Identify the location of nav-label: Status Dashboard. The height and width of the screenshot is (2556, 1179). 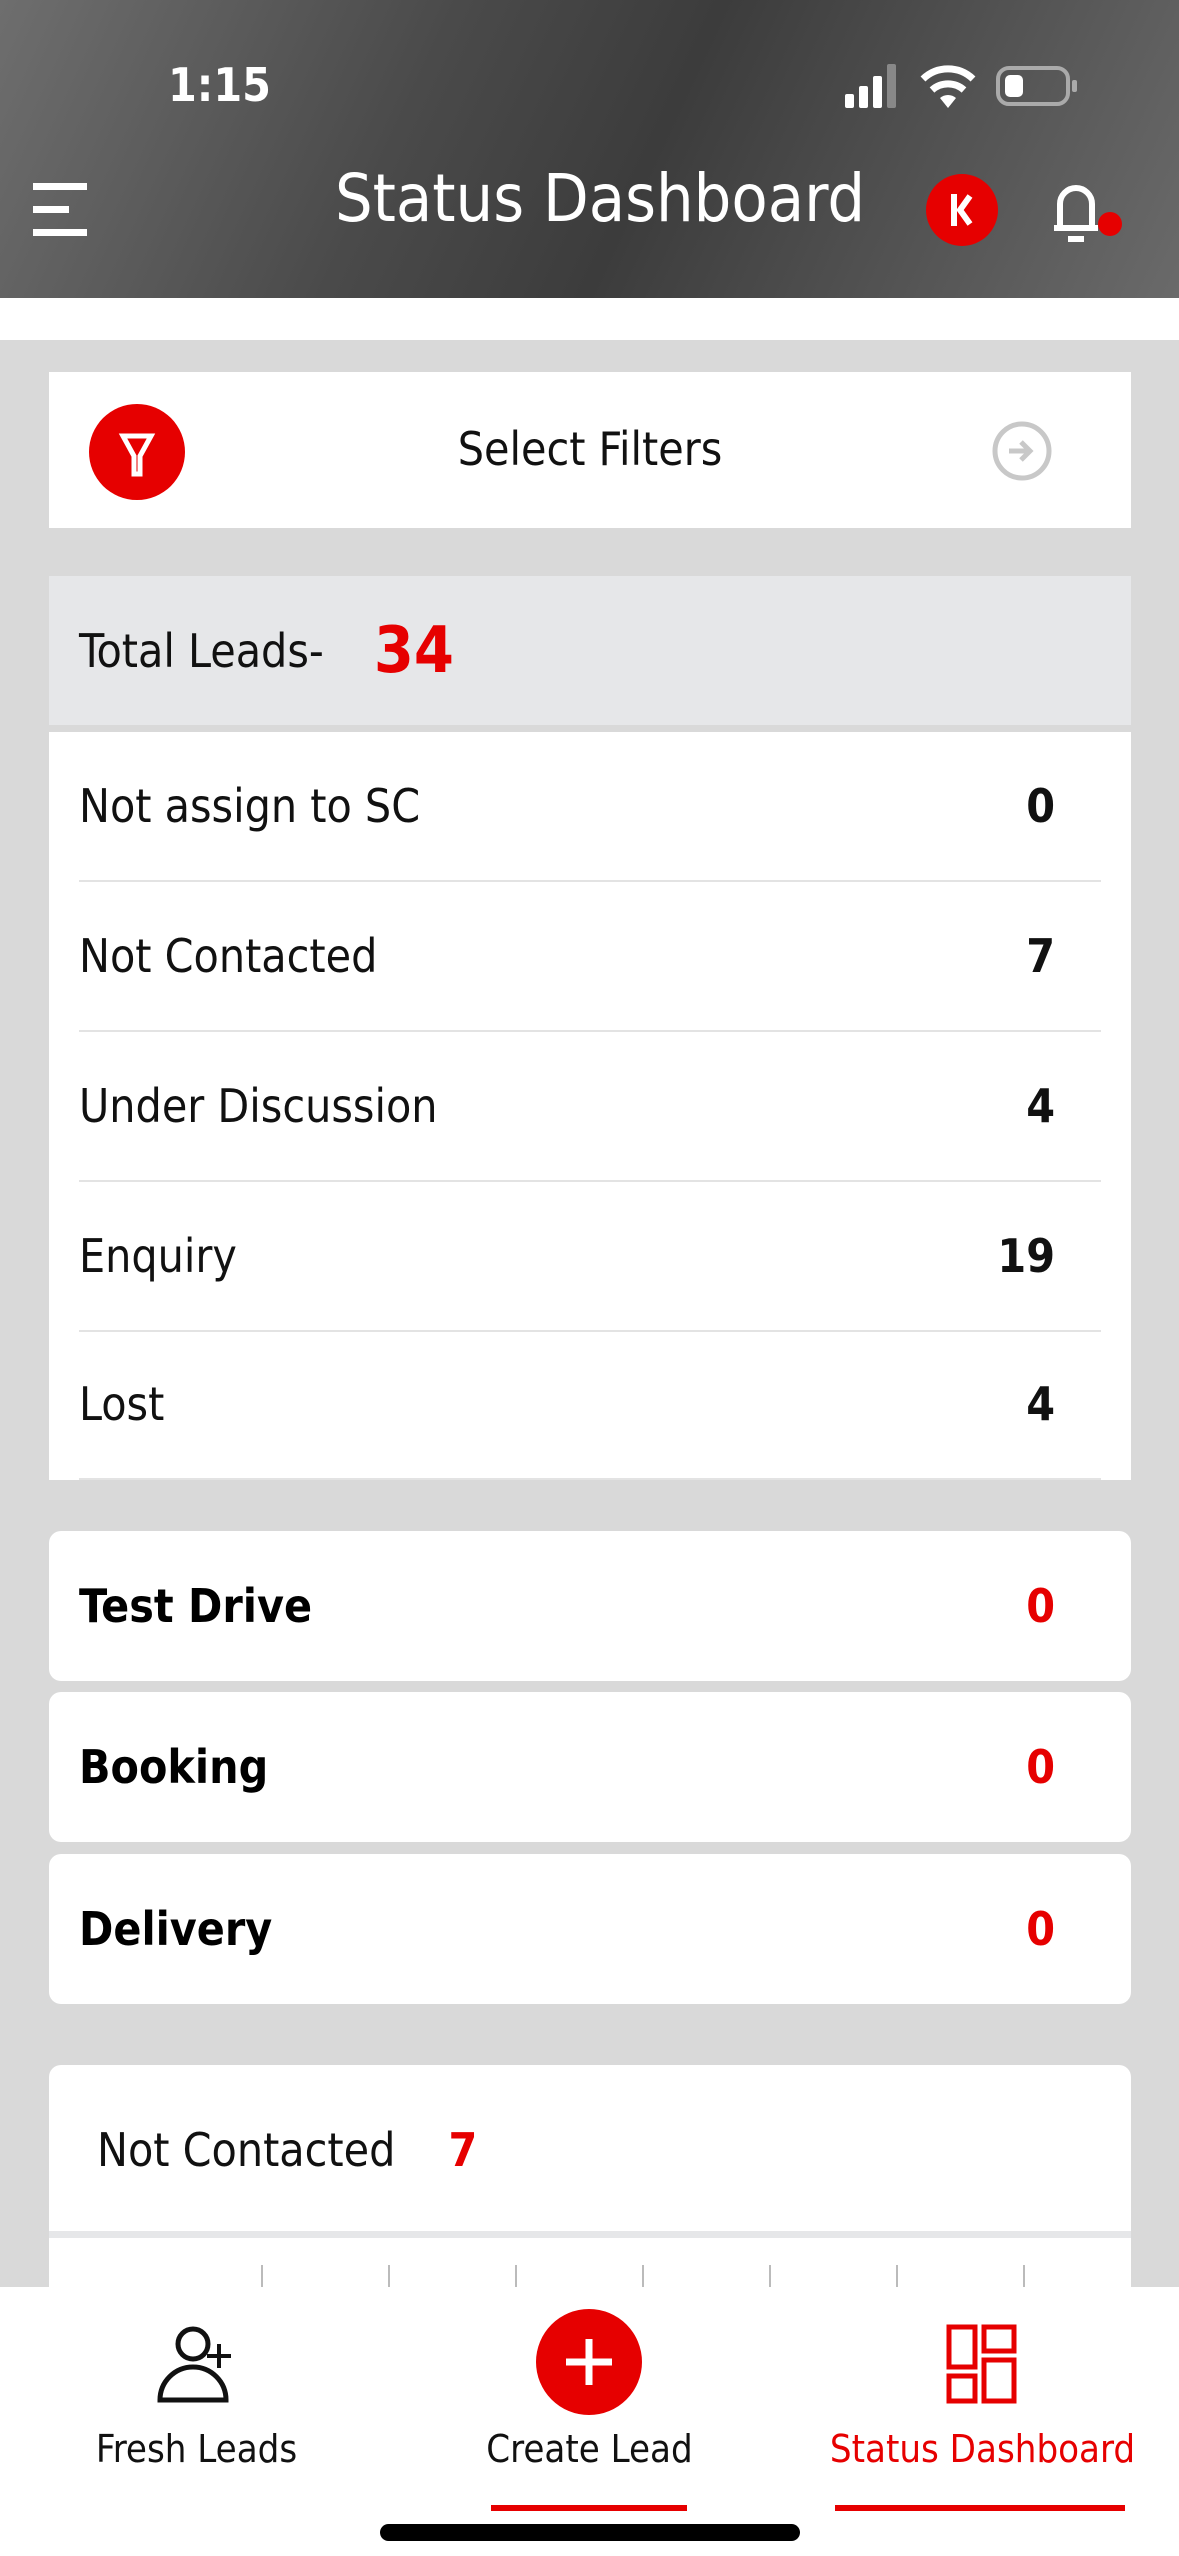
(982, 2449).